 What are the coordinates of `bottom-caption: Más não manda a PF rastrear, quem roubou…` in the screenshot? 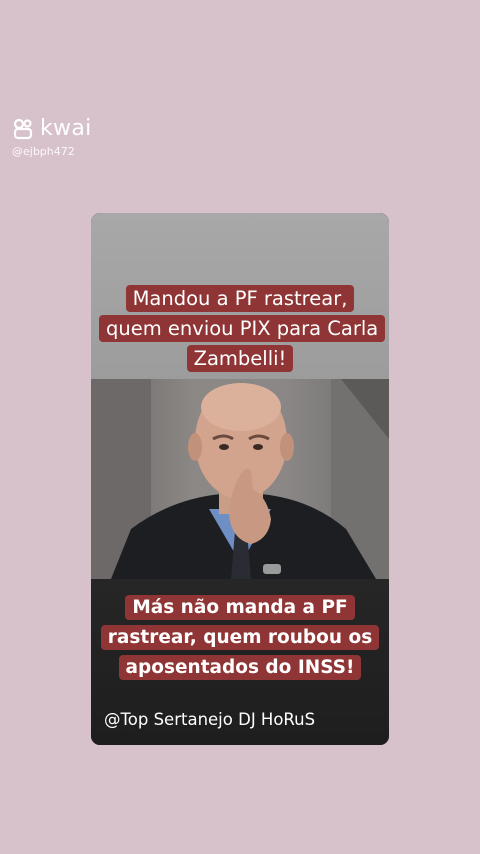 It's located at (240, 638).